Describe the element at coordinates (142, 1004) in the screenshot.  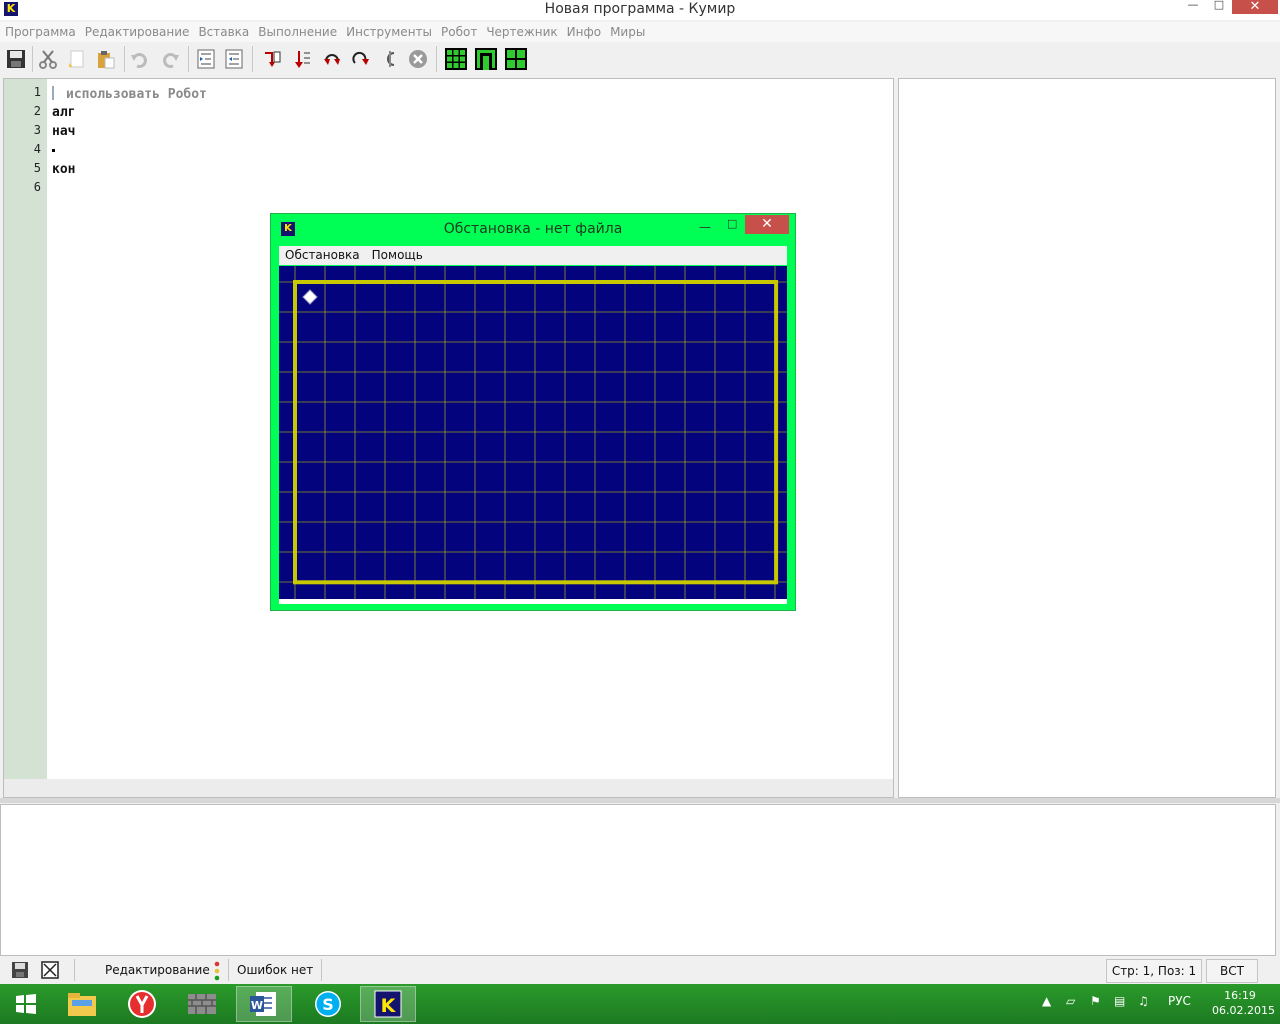
I see `yandex-browser-icon` at that location.